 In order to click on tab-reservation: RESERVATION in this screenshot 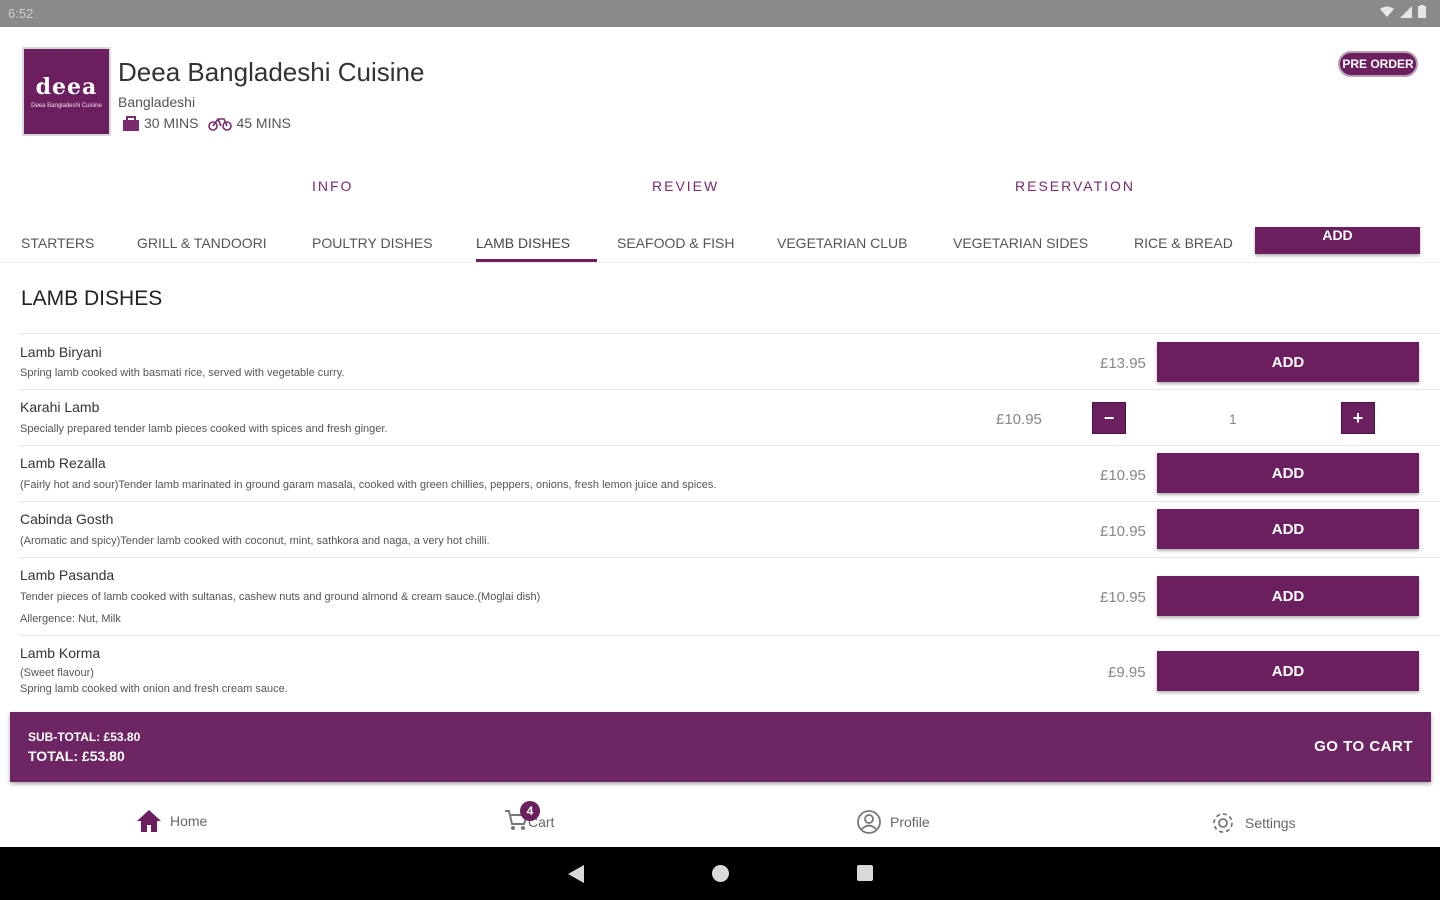, I will do `click(1075, 186)`.